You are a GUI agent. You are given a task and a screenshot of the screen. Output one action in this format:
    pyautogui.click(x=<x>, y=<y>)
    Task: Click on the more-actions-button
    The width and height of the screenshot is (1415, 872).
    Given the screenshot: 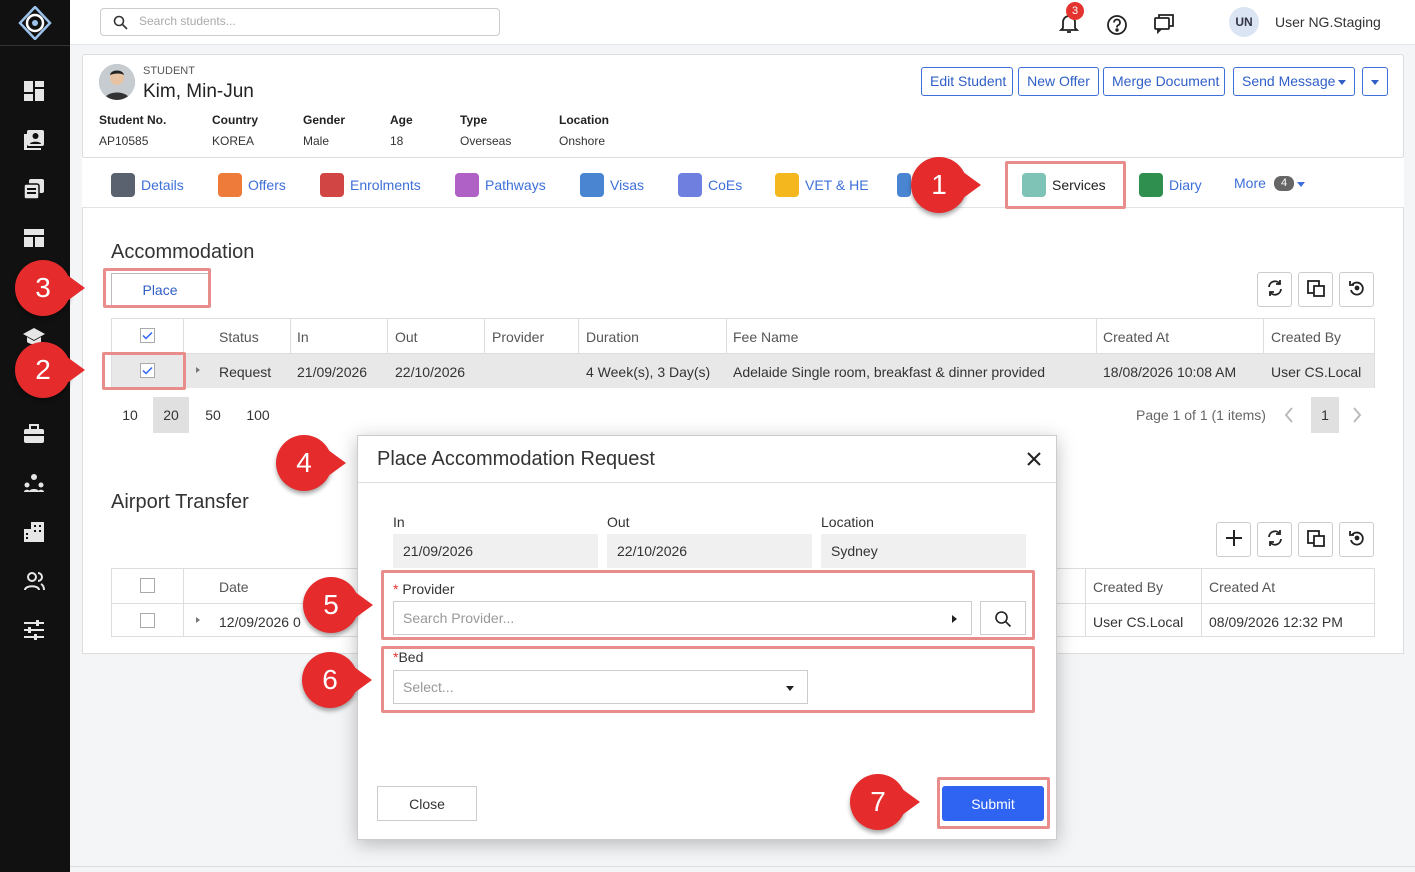 What is the action you would take?
    pyautogui.click(x=1375, y=81)
    